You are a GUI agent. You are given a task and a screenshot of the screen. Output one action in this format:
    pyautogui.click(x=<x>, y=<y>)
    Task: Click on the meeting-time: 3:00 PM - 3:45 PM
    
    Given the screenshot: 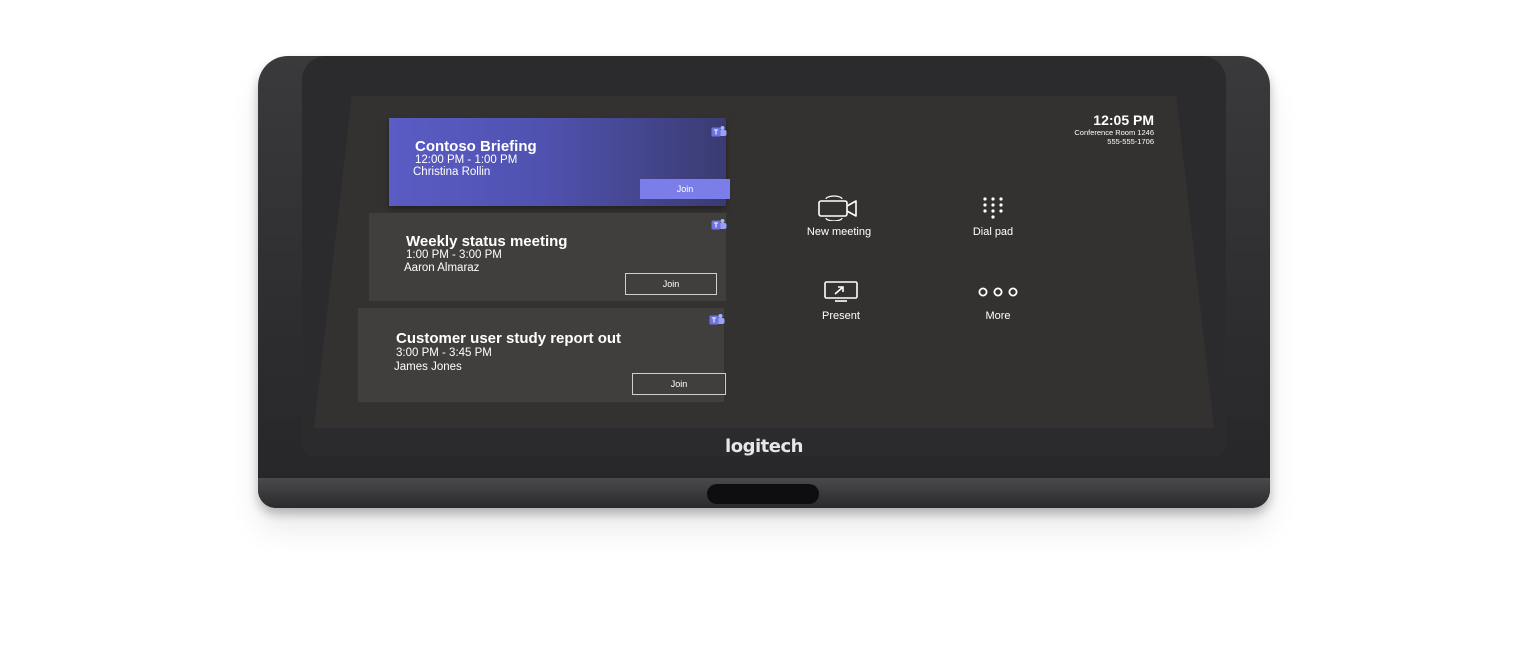 What is the action you would take?
    pyautogui.click(x=444, y=353)
    